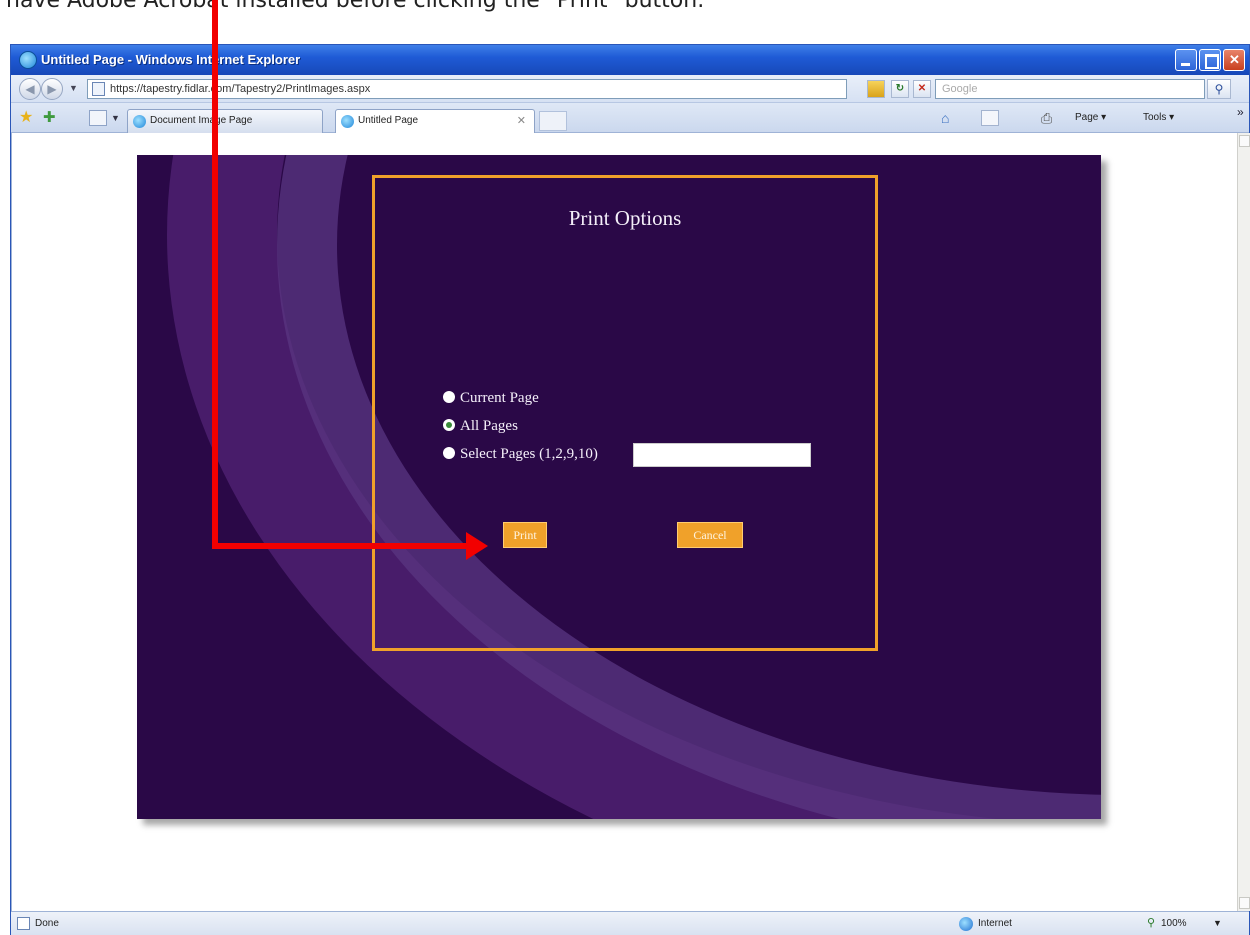 This screenshot has width=1250, height=935. What do you see at coordinates (1244, 903) in the screenshot?
I see `scroll-down-button` at bounding box center [1244, 903].